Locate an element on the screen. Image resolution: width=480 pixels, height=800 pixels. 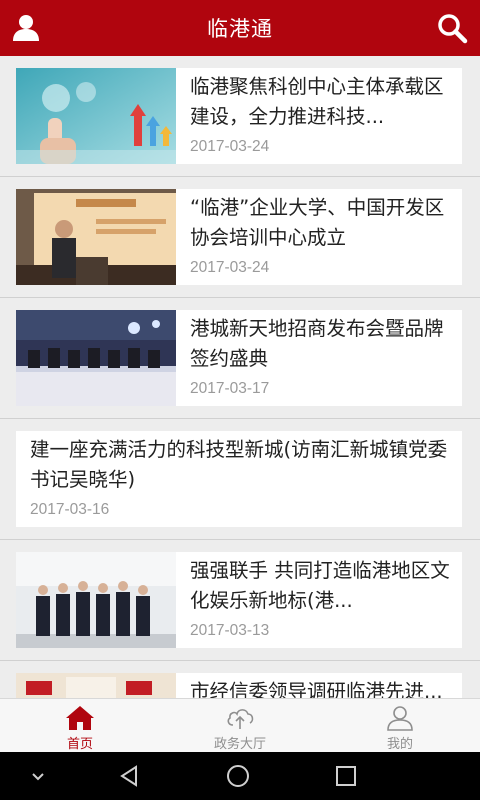
home-circle-icon is located at coordinates (238, 776).